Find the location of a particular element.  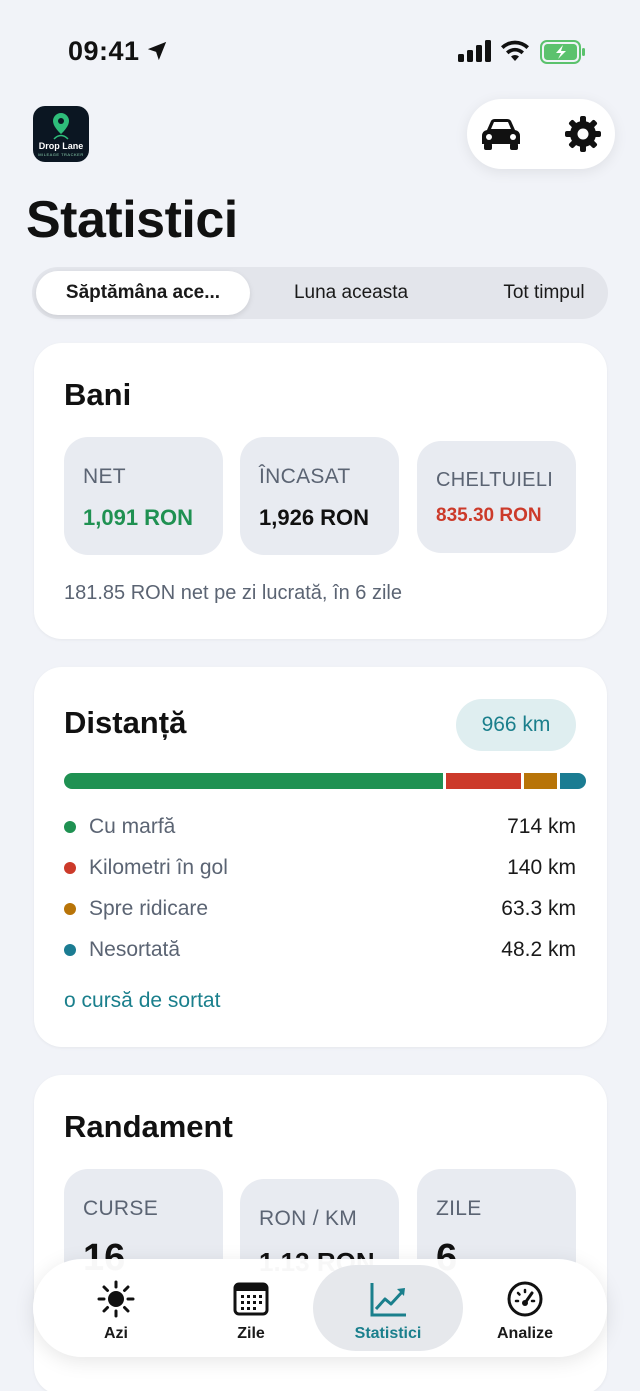

chart-icon is located at coordinates (388, 1300).